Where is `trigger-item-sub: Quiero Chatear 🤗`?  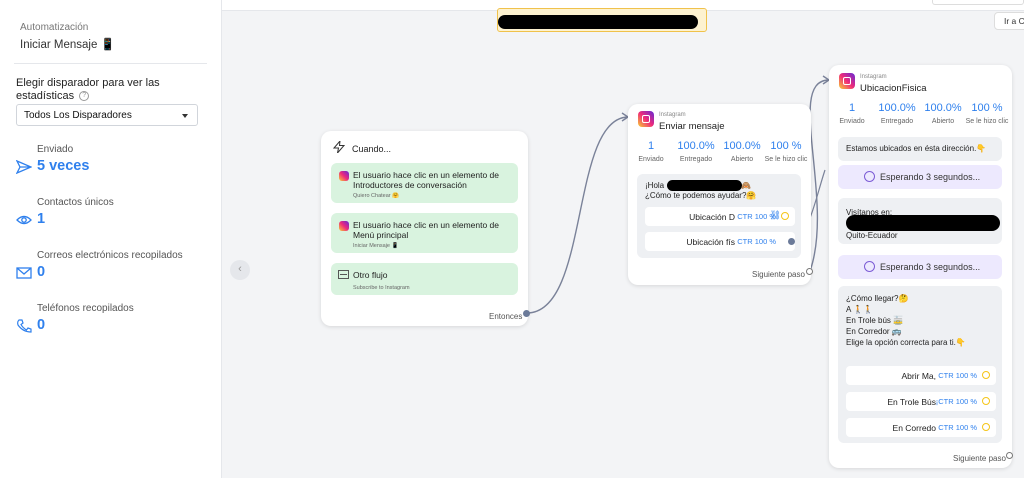
trigger-item-sub: Quiero Chatear 🤗 is located at coordinates (376, 196).